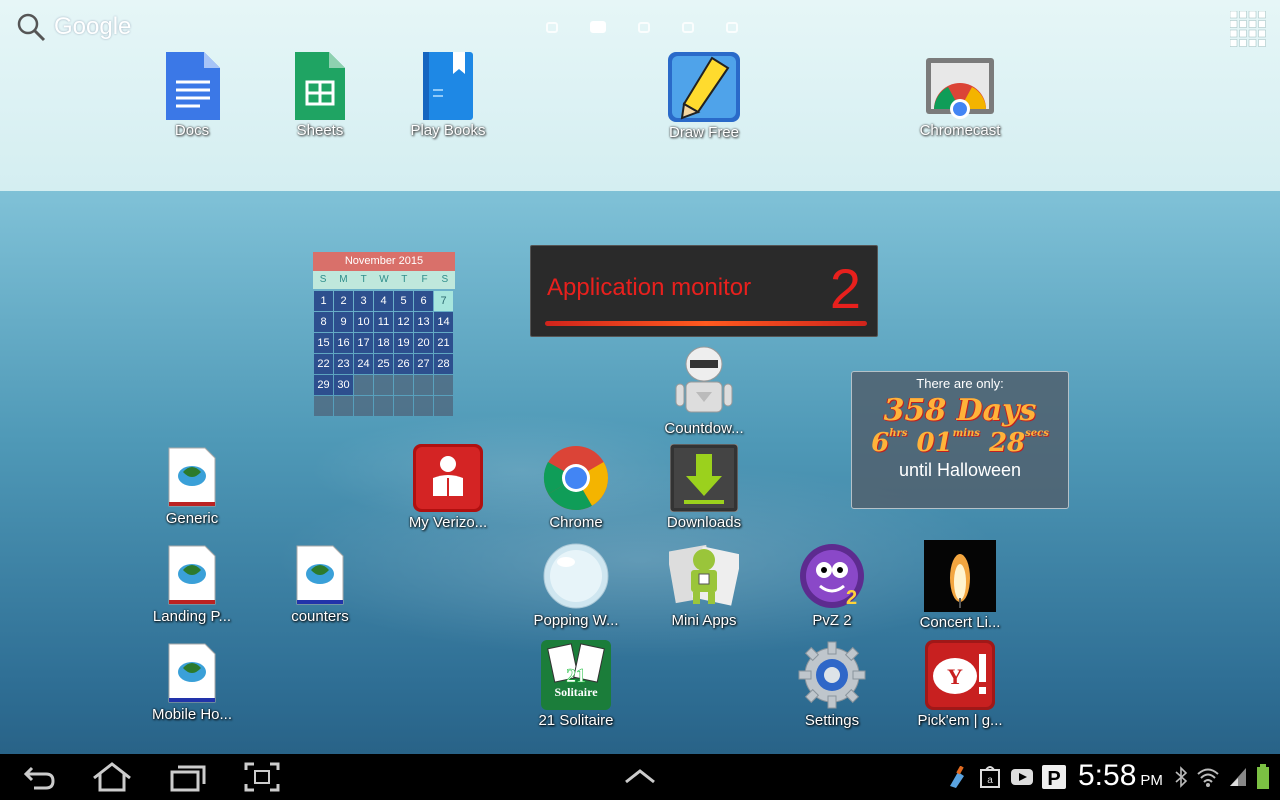 The height and width of the screenshot is (800, 1280). What do you see at coordinates (323, 343) in the screenshot?
I see `calendar-day: 15` at bounding box center [323, 343].